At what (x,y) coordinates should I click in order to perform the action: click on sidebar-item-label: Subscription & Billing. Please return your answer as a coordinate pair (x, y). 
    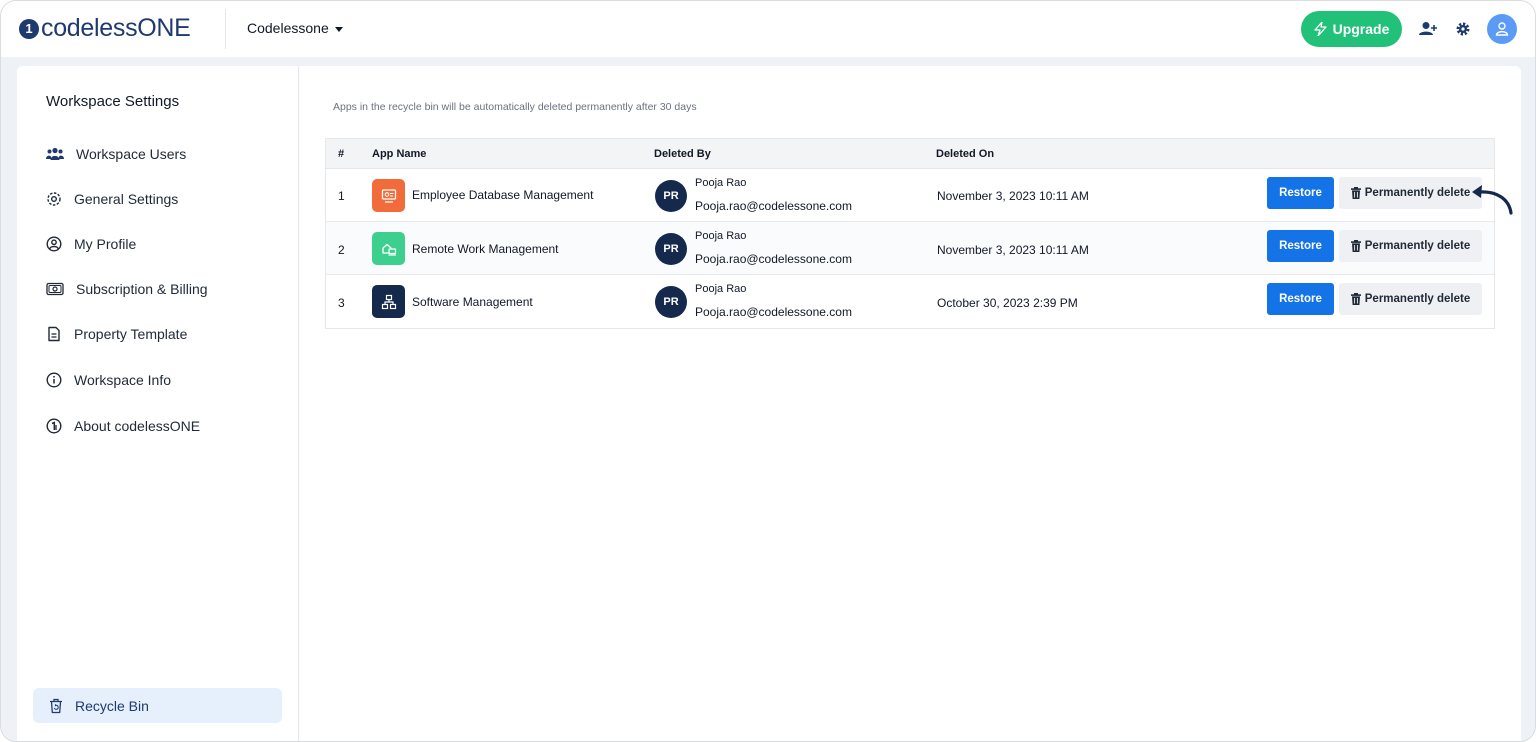
    Looking at the image, I should click on (142, 289).